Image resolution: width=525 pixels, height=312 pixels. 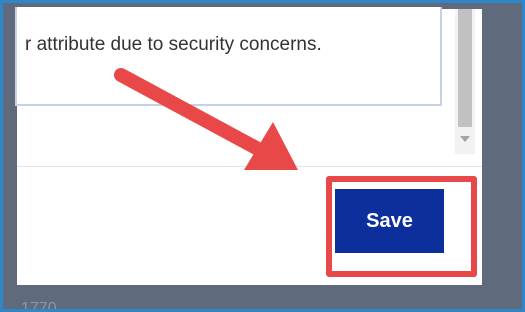 I want to click on scrollbar, so click(x=465, y=81).